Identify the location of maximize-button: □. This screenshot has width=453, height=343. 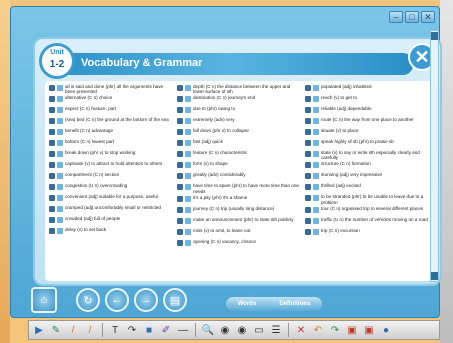
(412, 17).